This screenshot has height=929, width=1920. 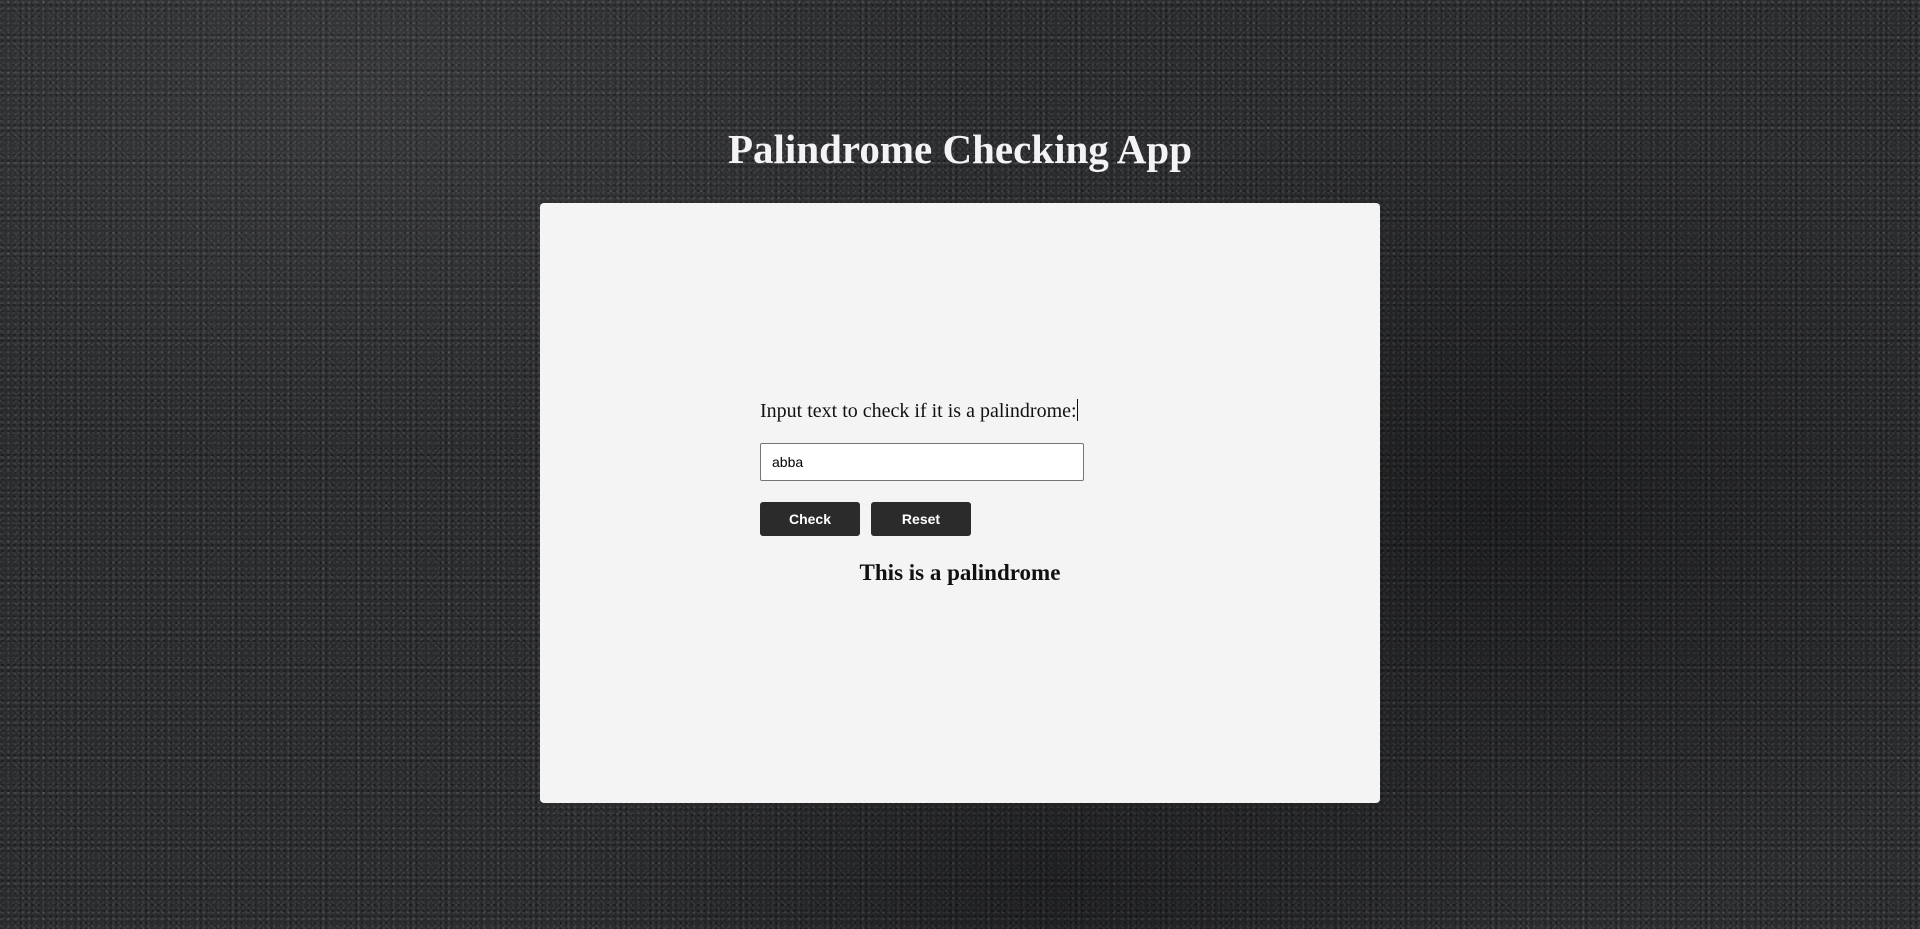 I want to click on result-message: This is a palindrome, so click(x=960, y=572).